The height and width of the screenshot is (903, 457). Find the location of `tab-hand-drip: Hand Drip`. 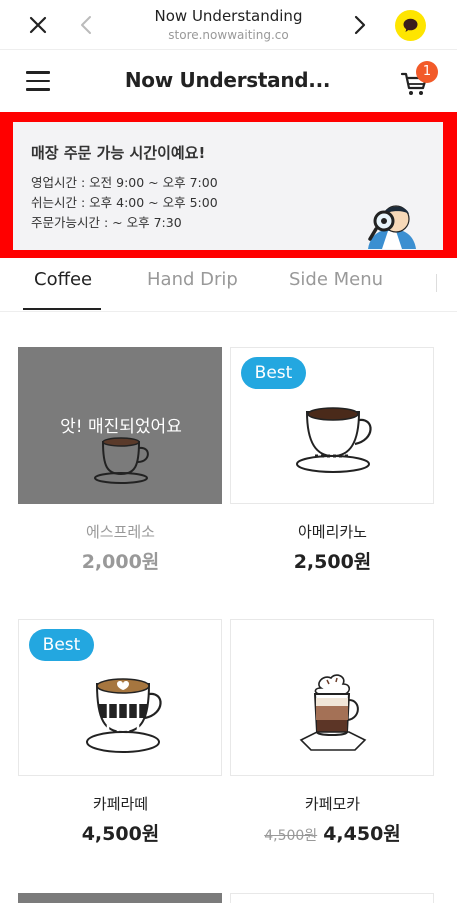

tab-hand-drip: Hand Drip is located at coordinates (192, 279).